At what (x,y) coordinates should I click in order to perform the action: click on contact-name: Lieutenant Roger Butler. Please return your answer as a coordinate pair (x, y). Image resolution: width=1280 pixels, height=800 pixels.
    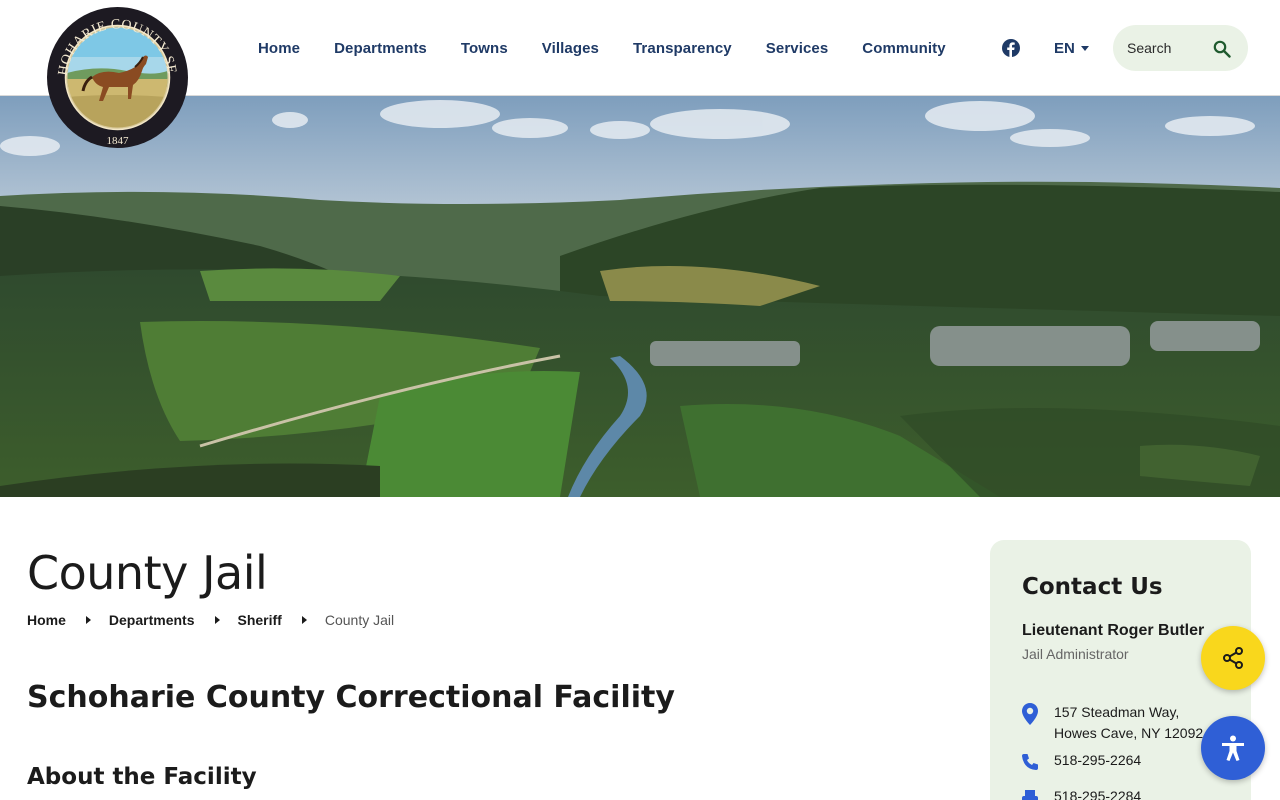
    Looking at the image, I should click on (1113, 630).